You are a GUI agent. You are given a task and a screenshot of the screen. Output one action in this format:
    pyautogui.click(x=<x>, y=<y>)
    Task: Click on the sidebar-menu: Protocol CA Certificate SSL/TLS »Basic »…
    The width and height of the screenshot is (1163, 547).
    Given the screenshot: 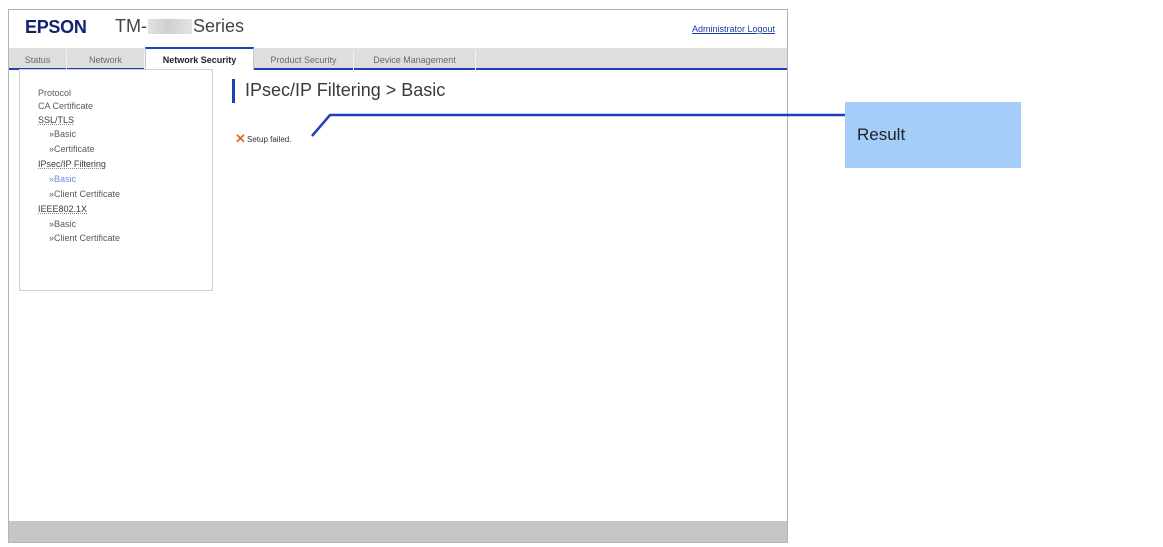 What is the action you would take?
    pyautogui.click(x=116, y=180)
    